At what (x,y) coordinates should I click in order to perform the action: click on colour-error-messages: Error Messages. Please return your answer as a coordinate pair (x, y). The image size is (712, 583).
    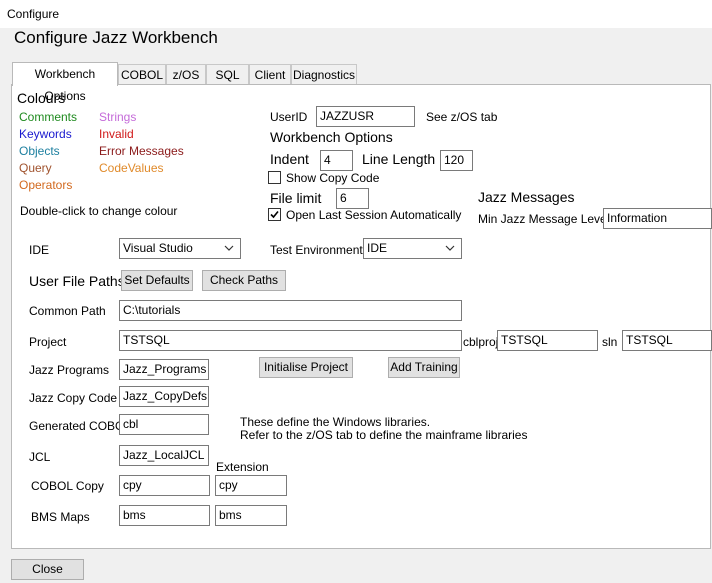
    Looking at the image, I should click on (141, 151).